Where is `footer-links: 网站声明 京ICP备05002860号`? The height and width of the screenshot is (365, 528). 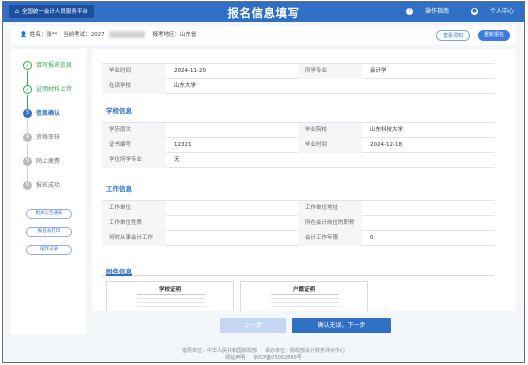
footer-links: 网站声明 京ICP备05002860号 is located at coordinates (263, 357).